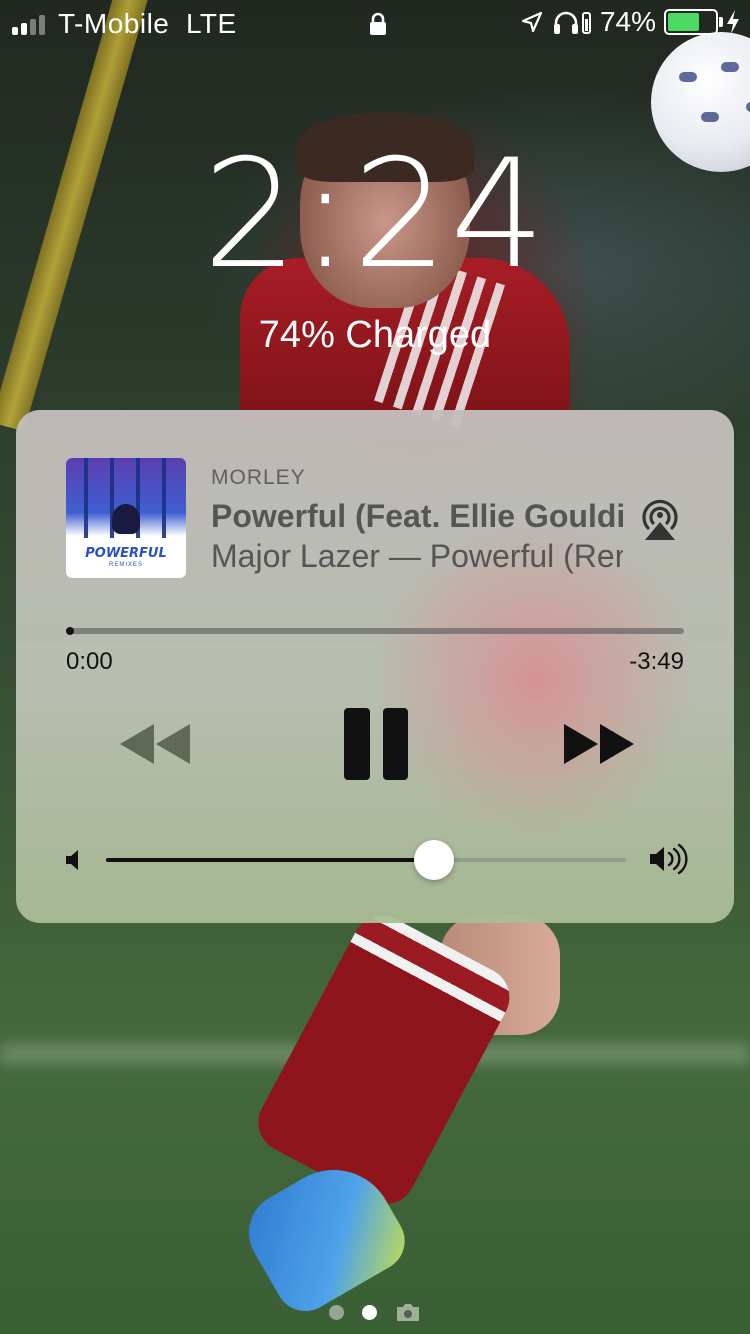 This screenshot has width=750, height=1334. I want to click on pause-icon-left-bar, so click(357, 744).